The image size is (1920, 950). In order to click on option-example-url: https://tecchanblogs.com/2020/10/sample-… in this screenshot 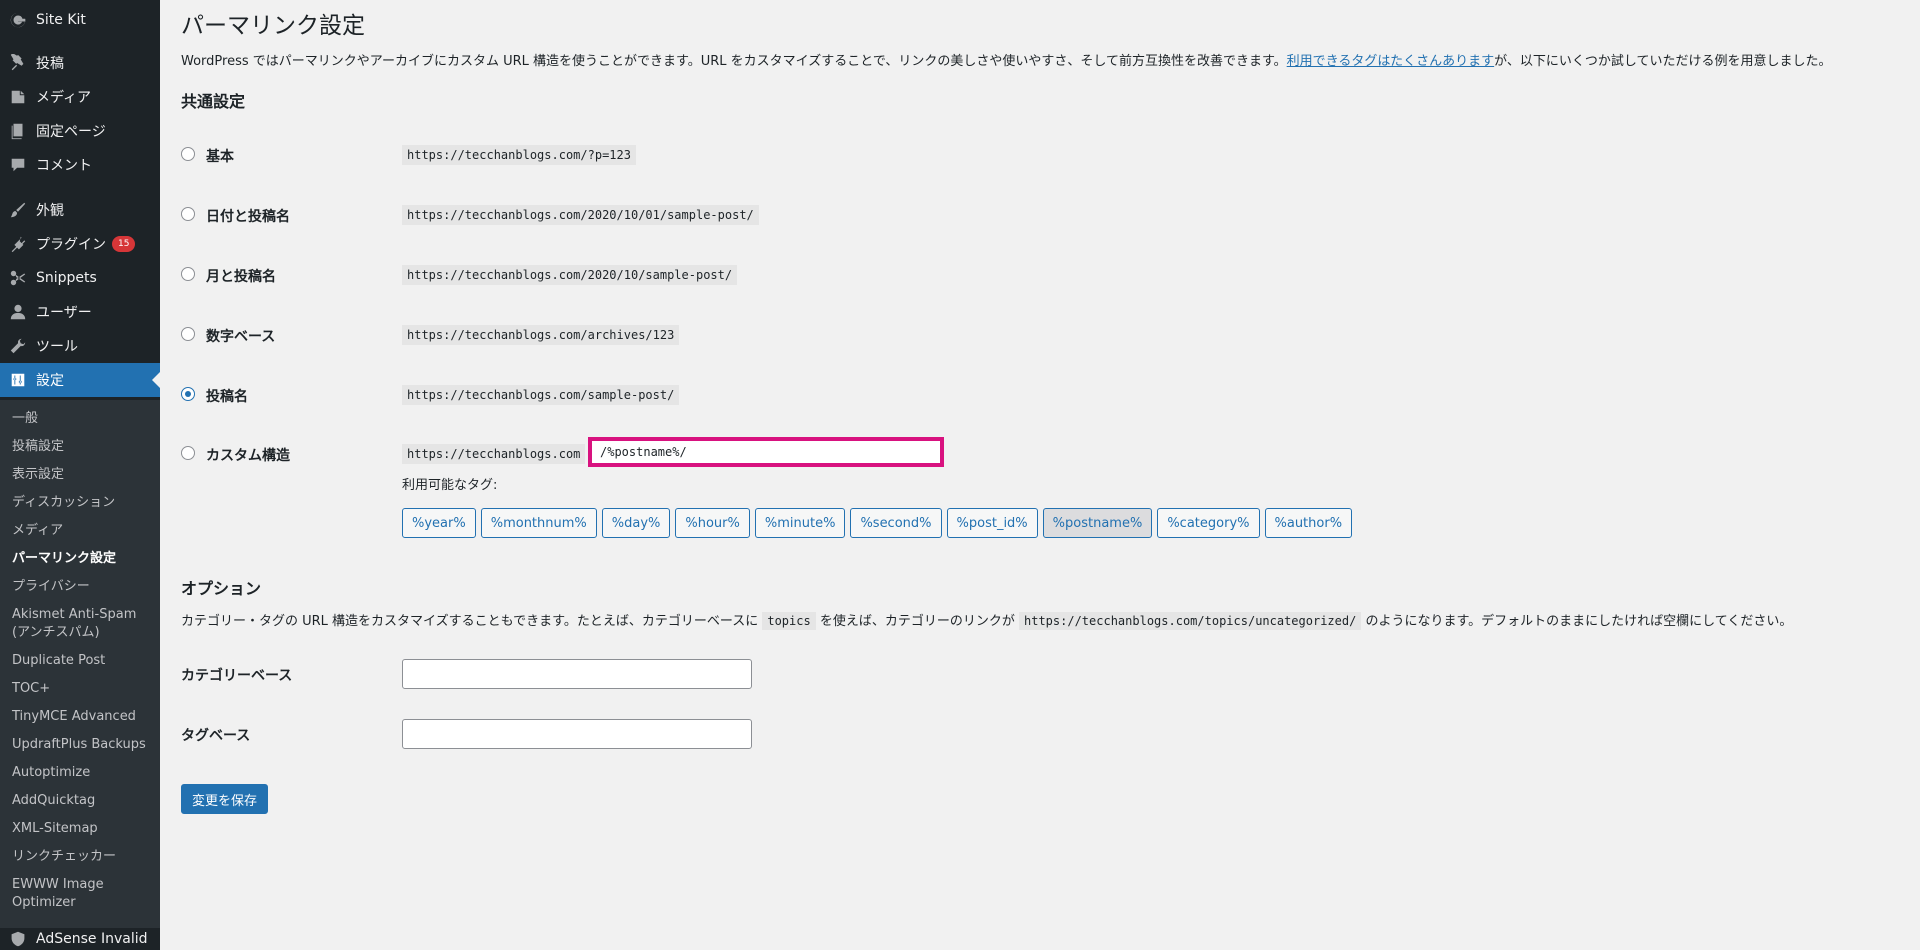, I will do `click(570, 275)`.